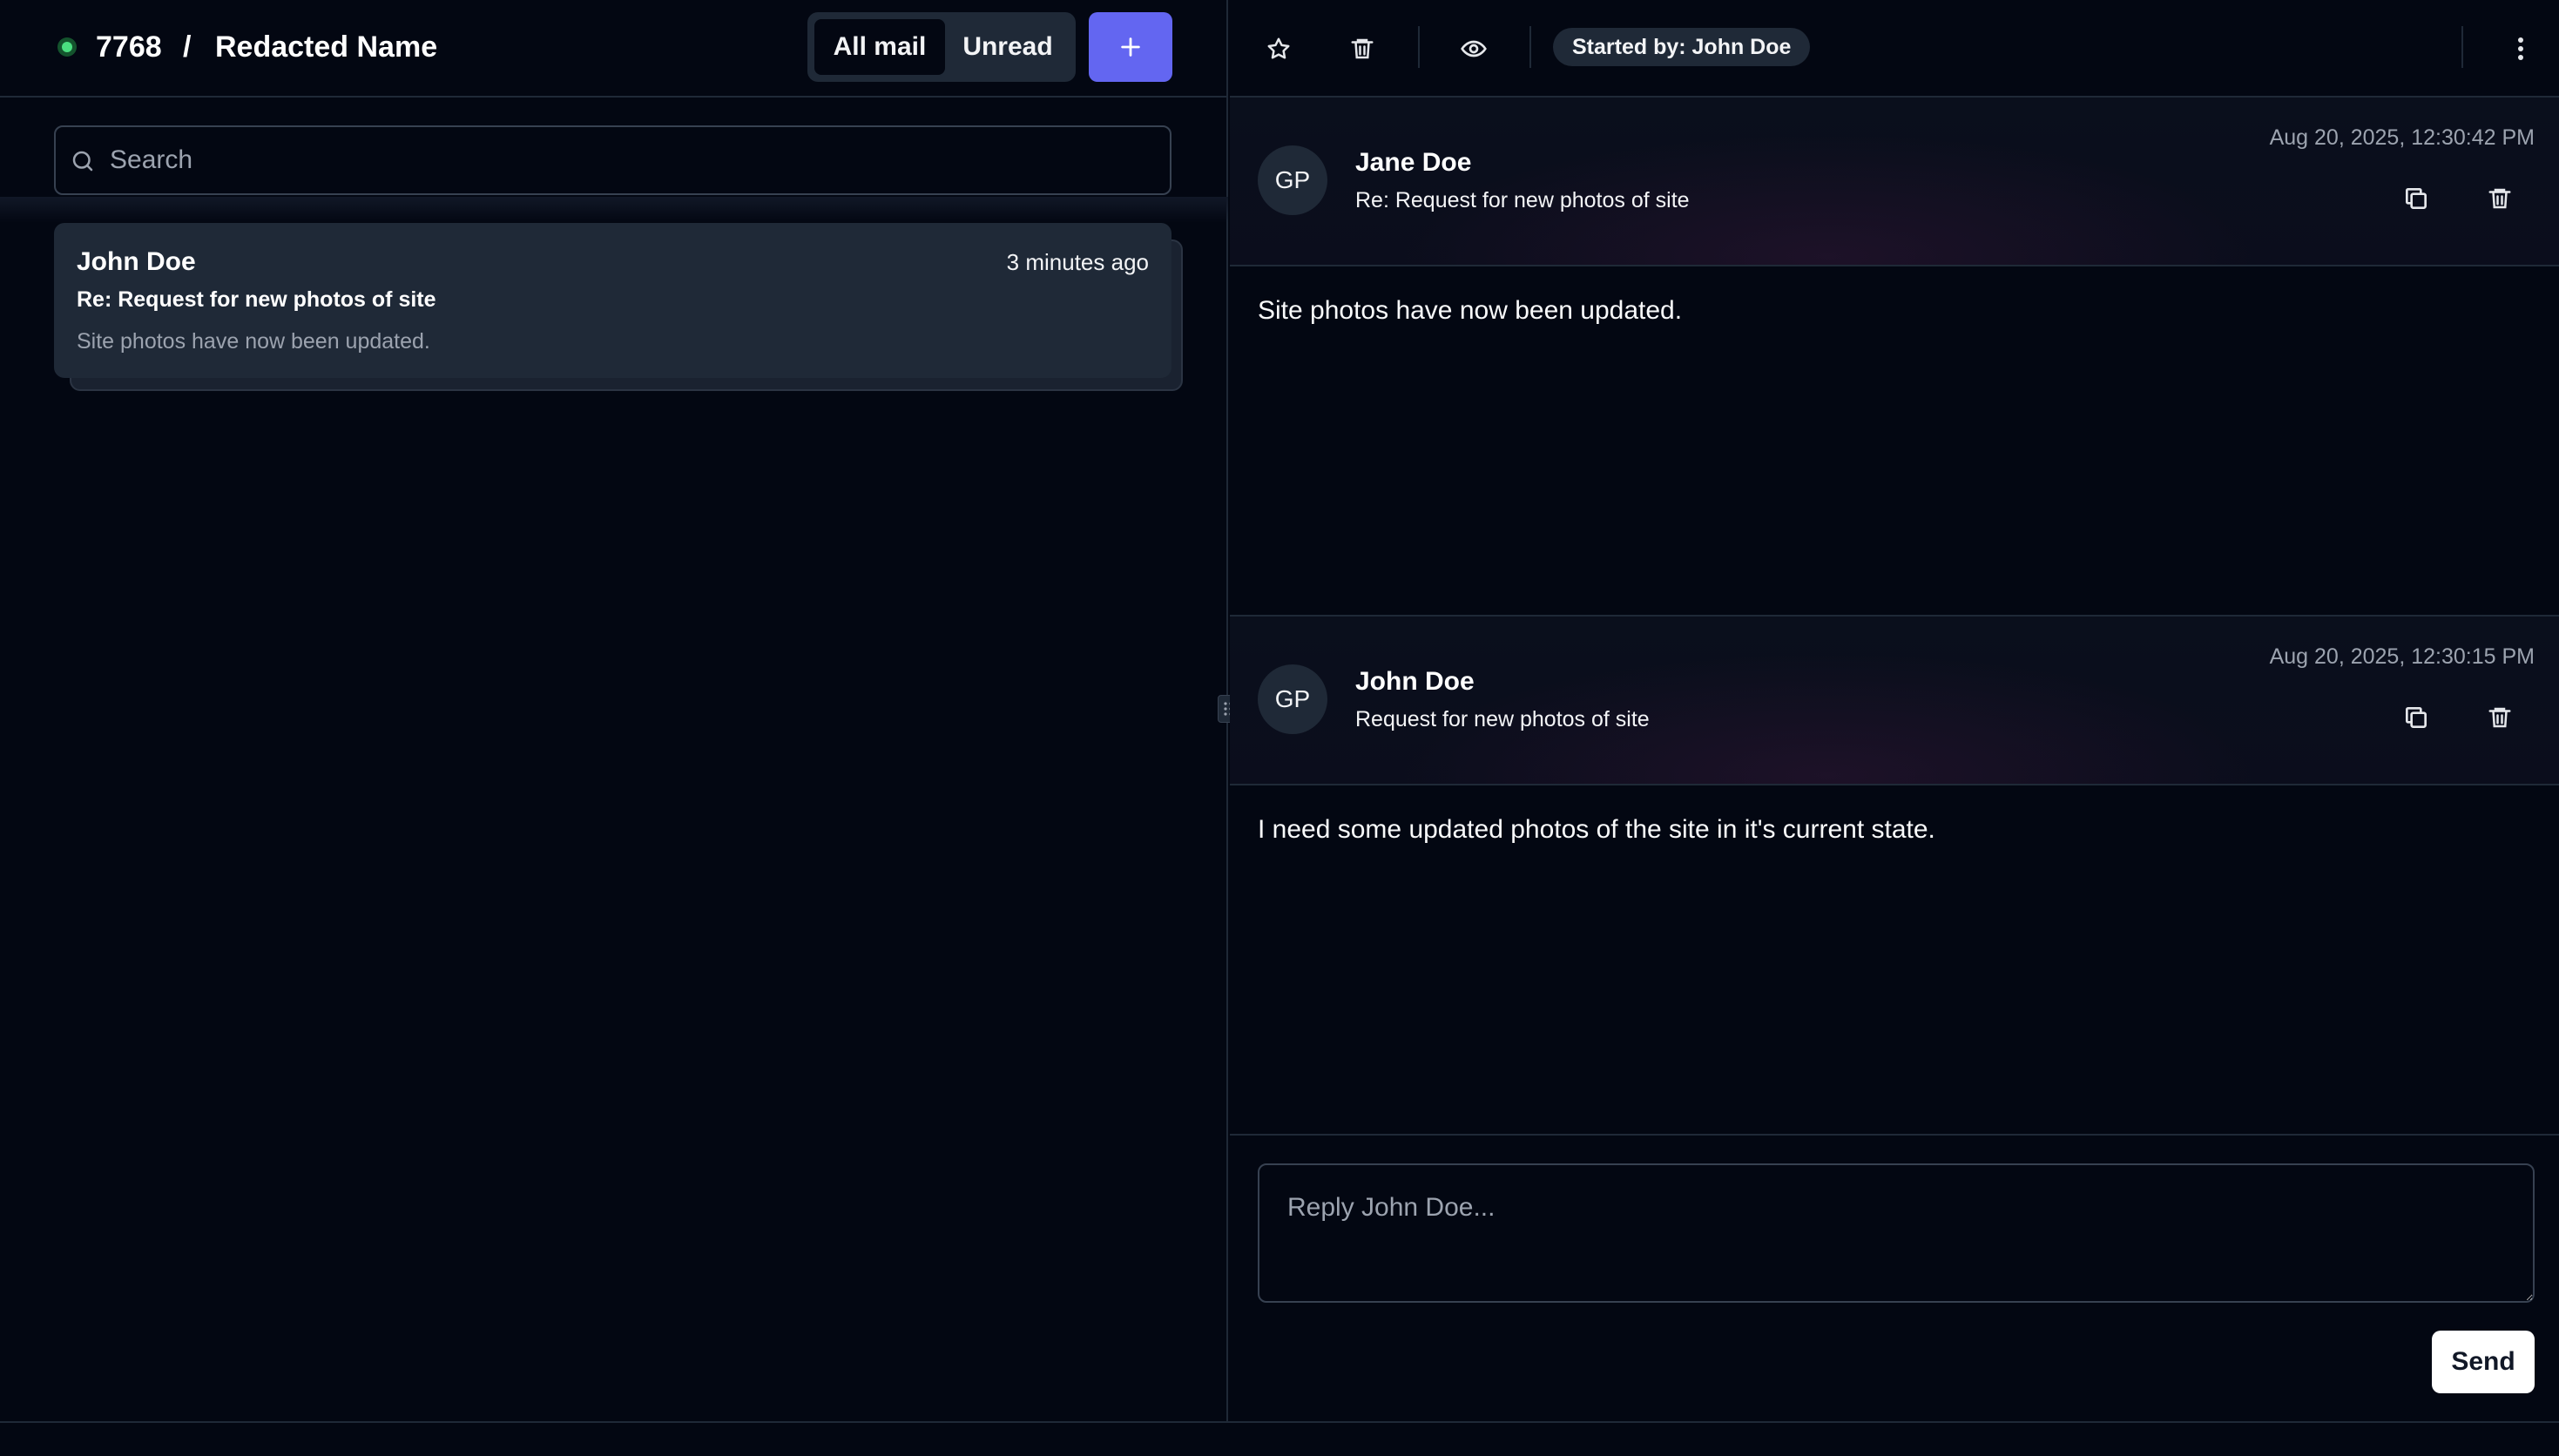 This screenshot has width=2559, height=1456. I want to click on message-subject: Re: Request for new photos of site, so click(1522, 200).